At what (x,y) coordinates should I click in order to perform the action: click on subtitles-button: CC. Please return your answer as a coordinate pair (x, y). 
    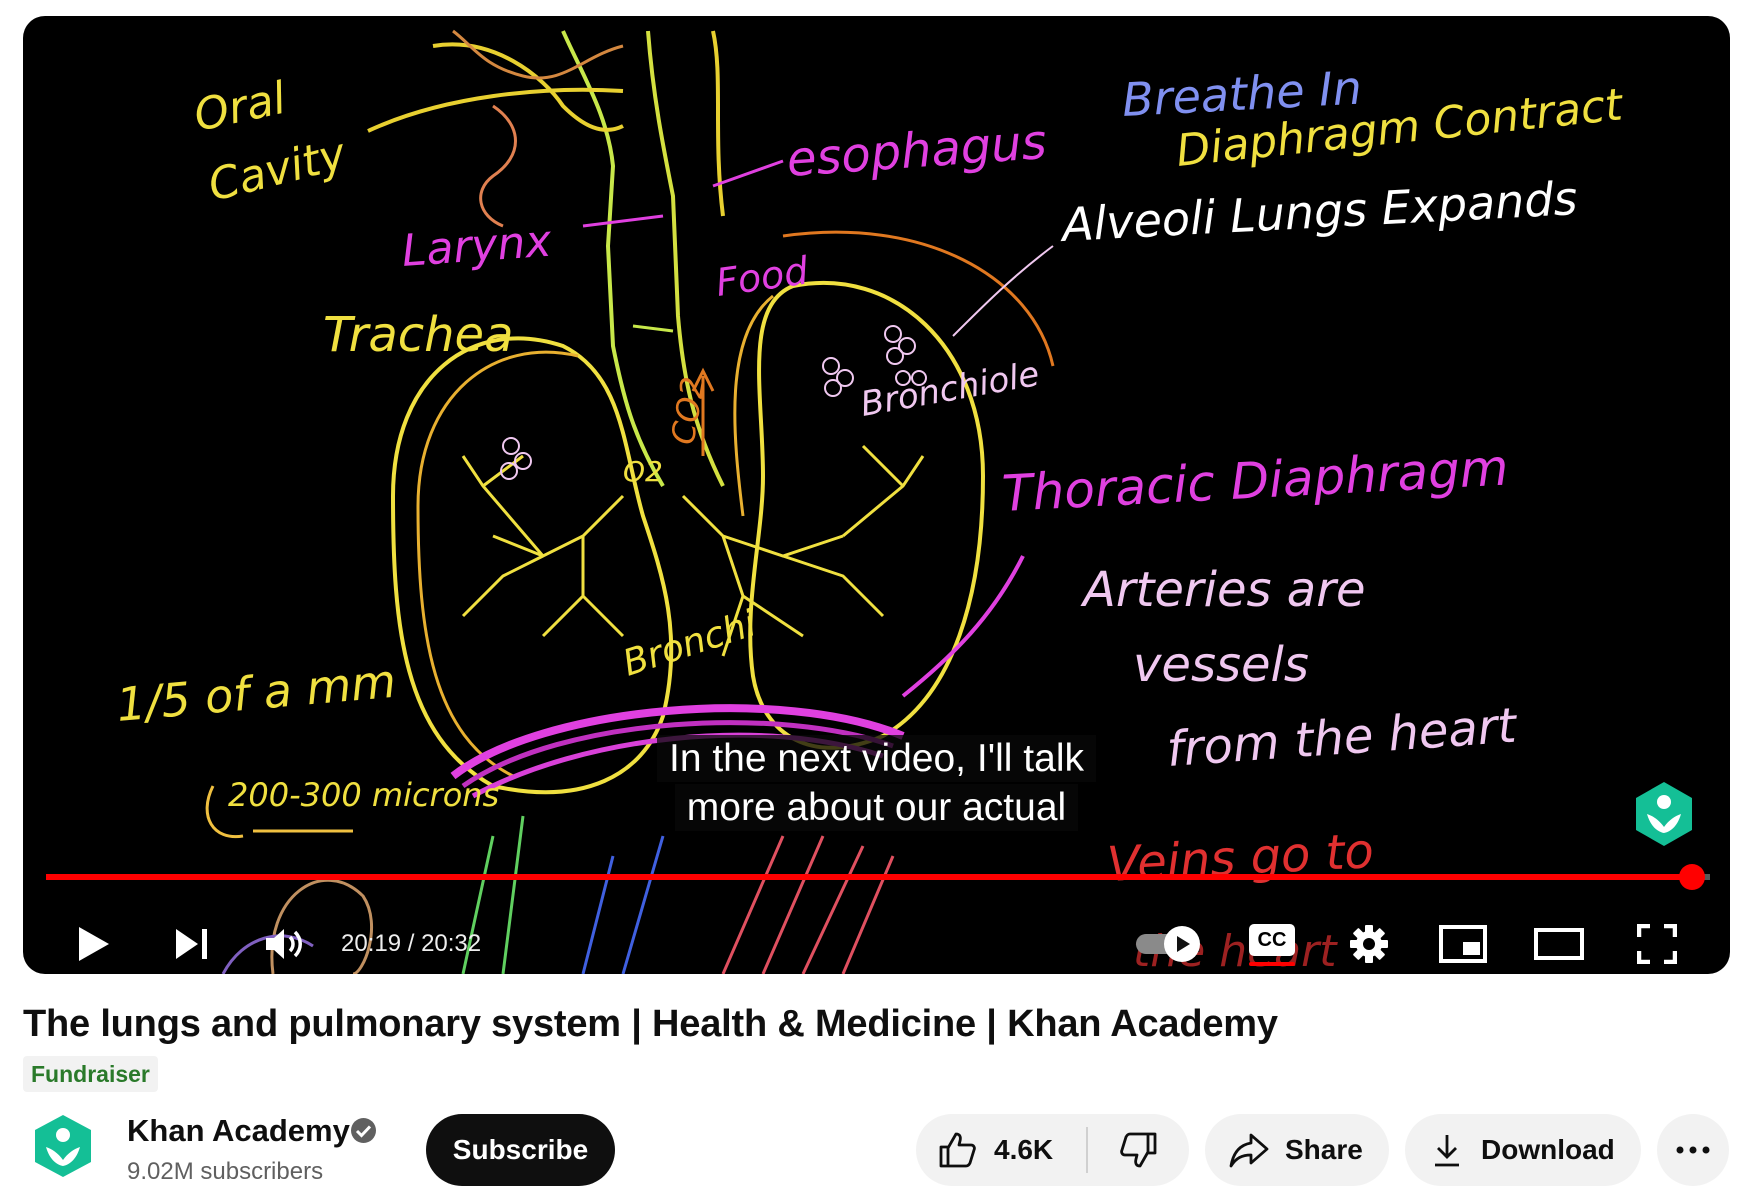
    Looking at the image, I should click on (1272, 944).